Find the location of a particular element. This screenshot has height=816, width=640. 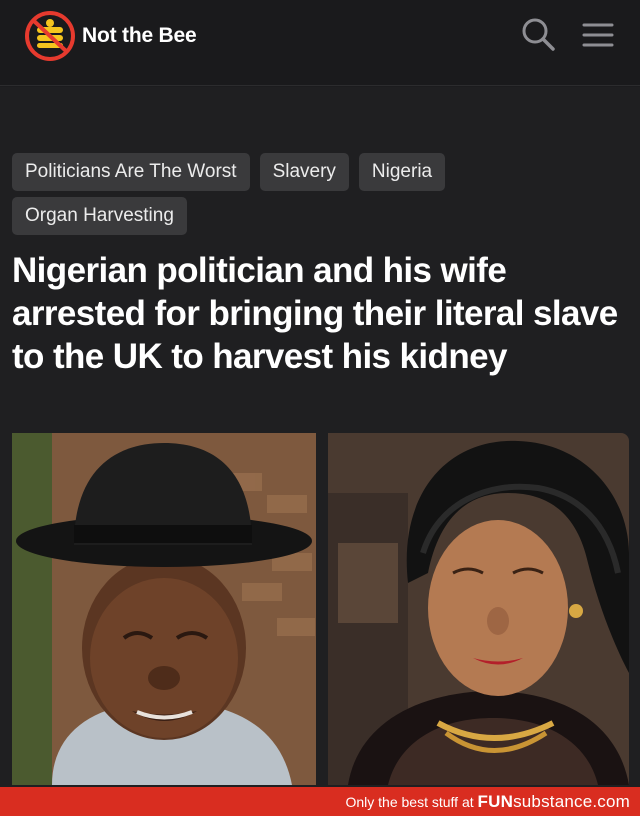

menu-button is located at coordinates (598, 36).